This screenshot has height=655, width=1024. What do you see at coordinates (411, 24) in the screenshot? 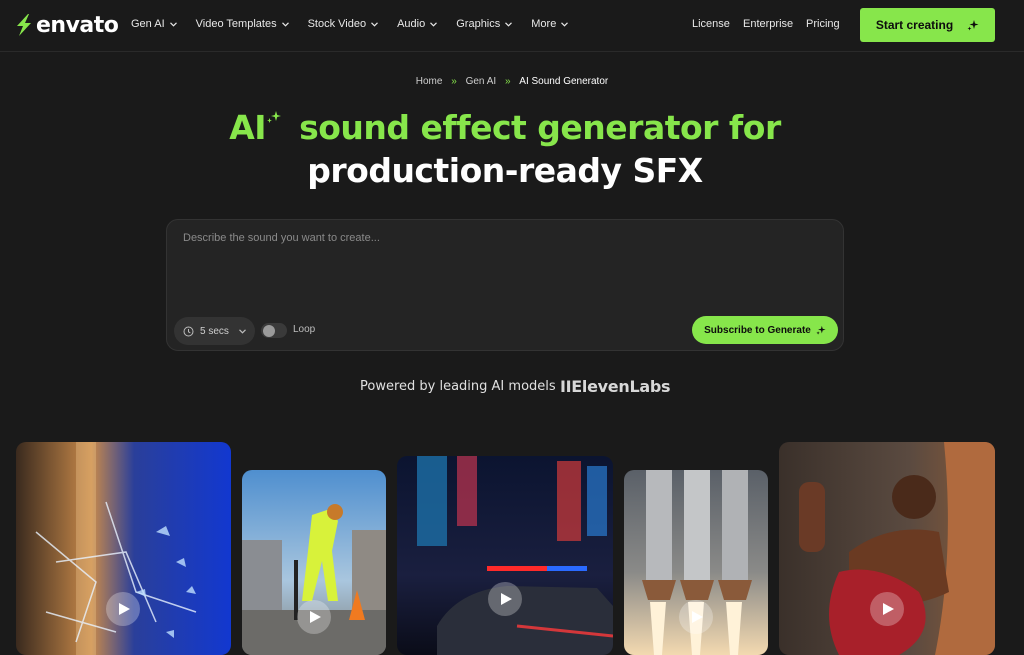
I see `menu-label: Audio` at bounding box center [411, 24].